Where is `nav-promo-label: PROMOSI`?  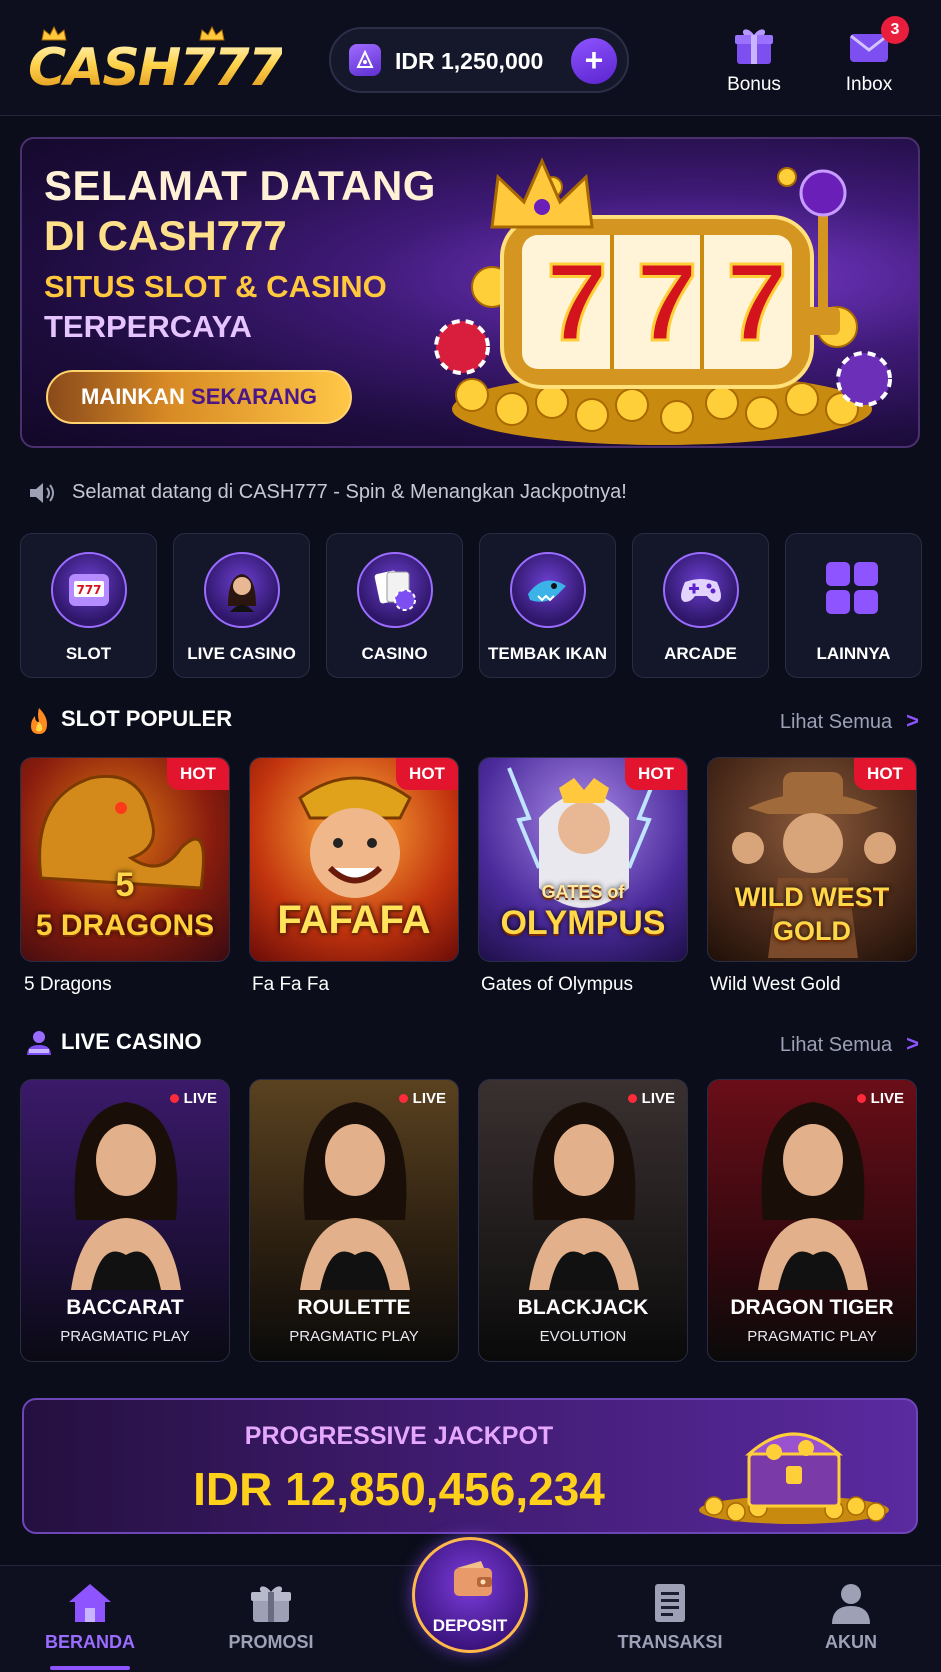
nav-promo-label: PROMOSI is located at coordinates (271, 1642).